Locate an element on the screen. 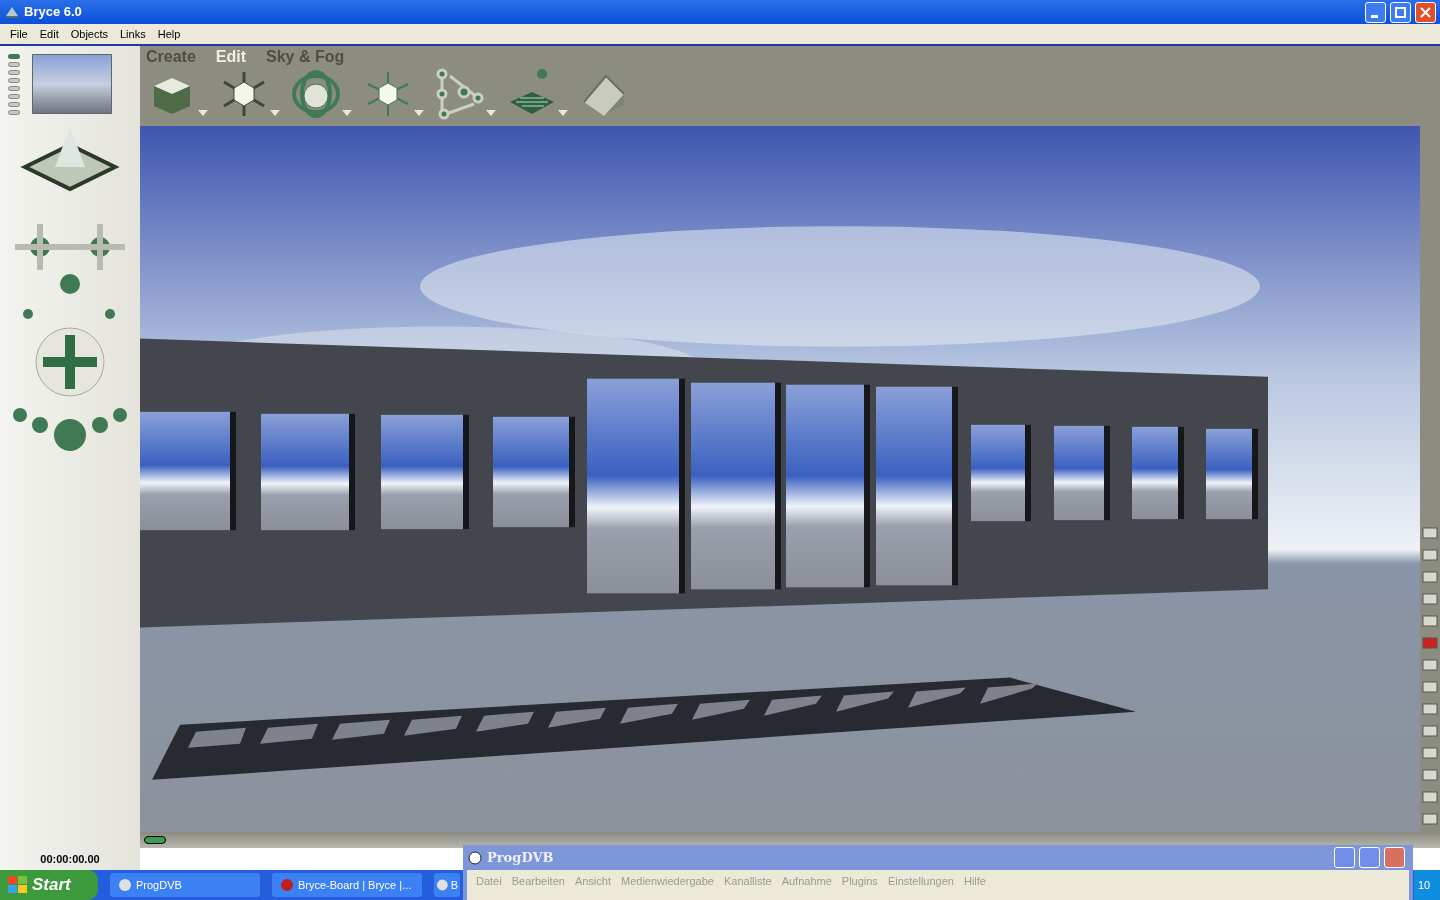 The height and width of the screenshot is (900, 1440). maximize-icon is located at coordinates (1400, 12).